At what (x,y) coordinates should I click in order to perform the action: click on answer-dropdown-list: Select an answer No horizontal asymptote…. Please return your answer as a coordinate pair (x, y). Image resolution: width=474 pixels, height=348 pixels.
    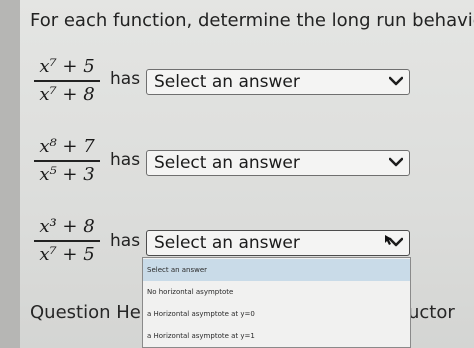
    Looking at the image, I should click on (276, 302).